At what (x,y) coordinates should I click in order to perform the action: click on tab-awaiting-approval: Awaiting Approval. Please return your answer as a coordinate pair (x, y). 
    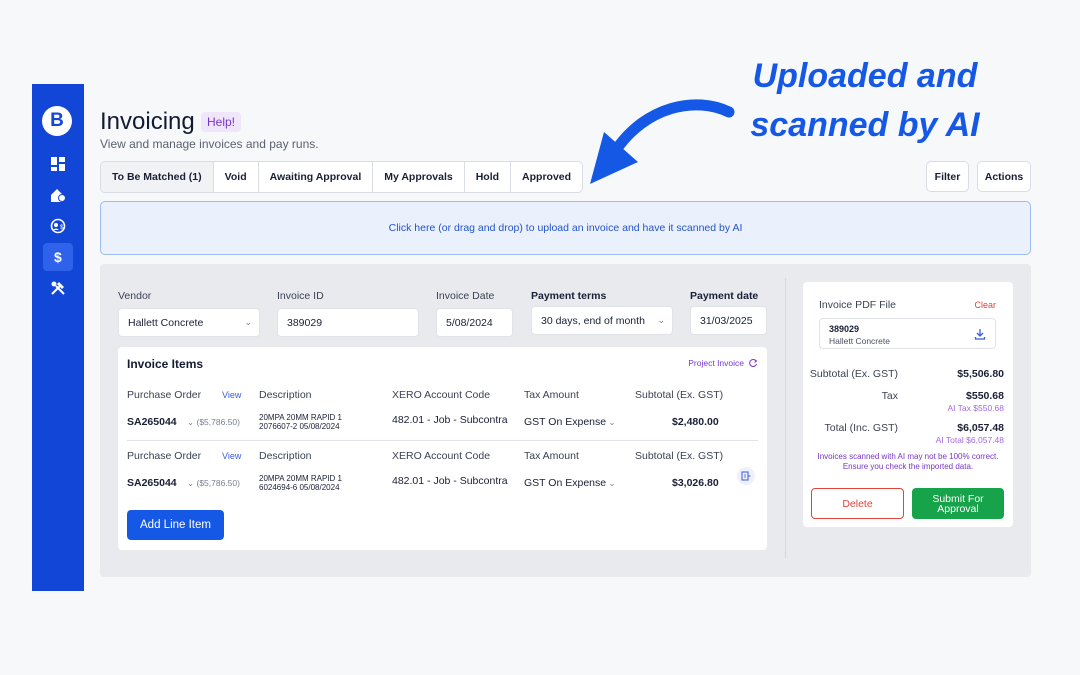
    Looking at the image, I should click on (316, 177).